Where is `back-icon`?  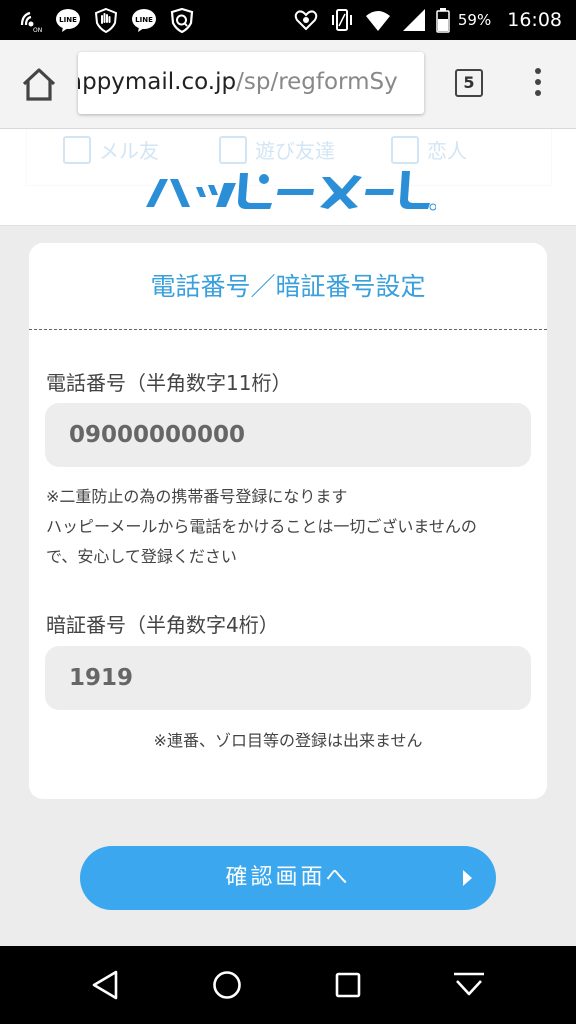
back-icon is located at coordinates (105, 985).